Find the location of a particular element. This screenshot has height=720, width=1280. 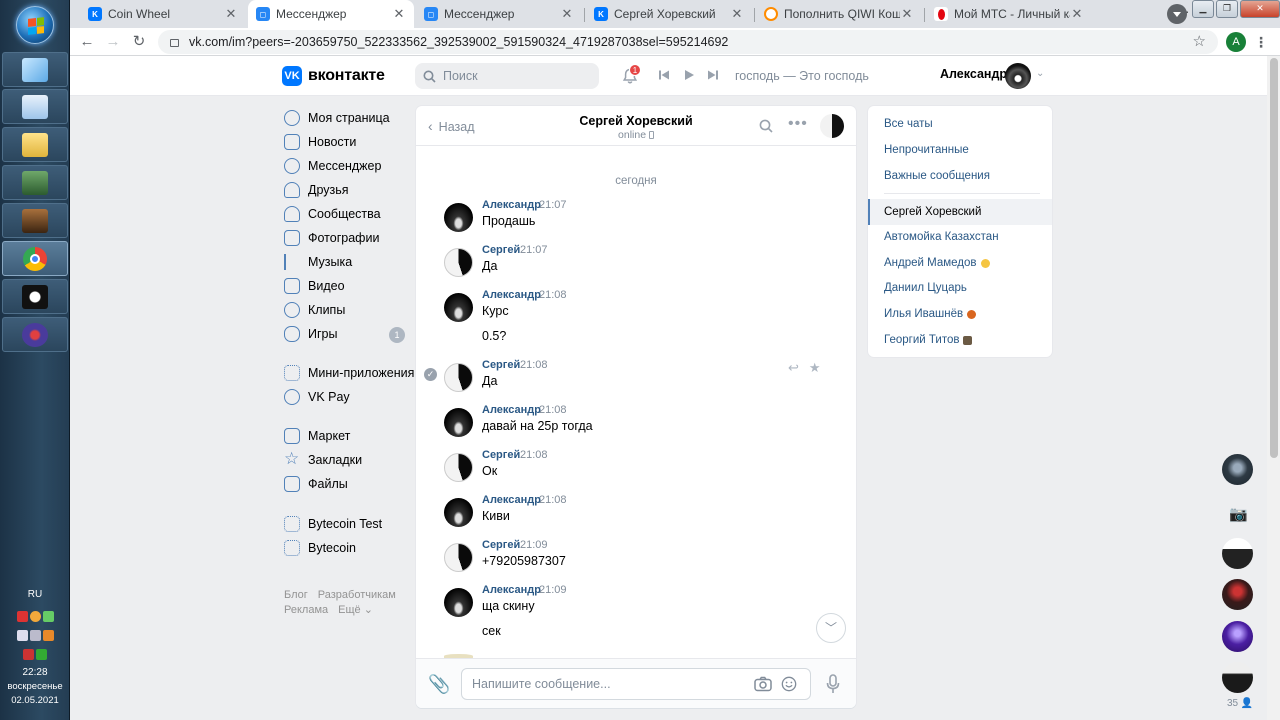

scroll-down-button: ﹀ is located at coordinates (831, 628).